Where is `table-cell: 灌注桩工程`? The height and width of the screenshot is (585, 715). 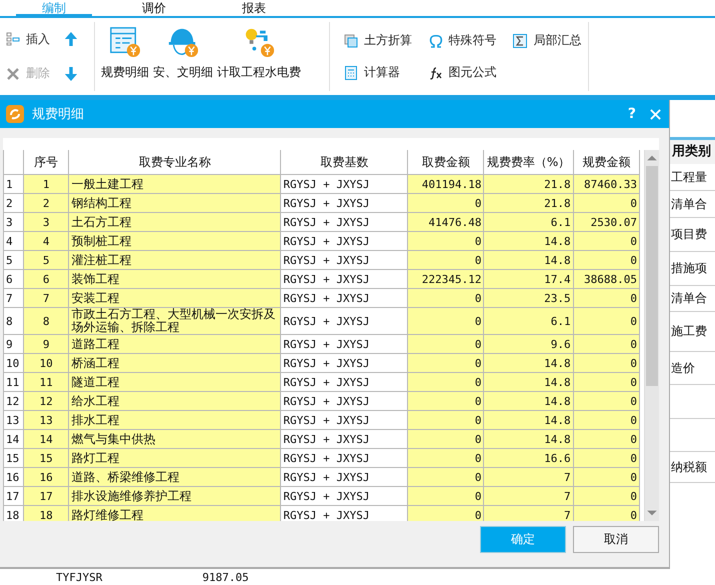
table-cell: 灌注桩工程 is located at coordinates (175, 260).